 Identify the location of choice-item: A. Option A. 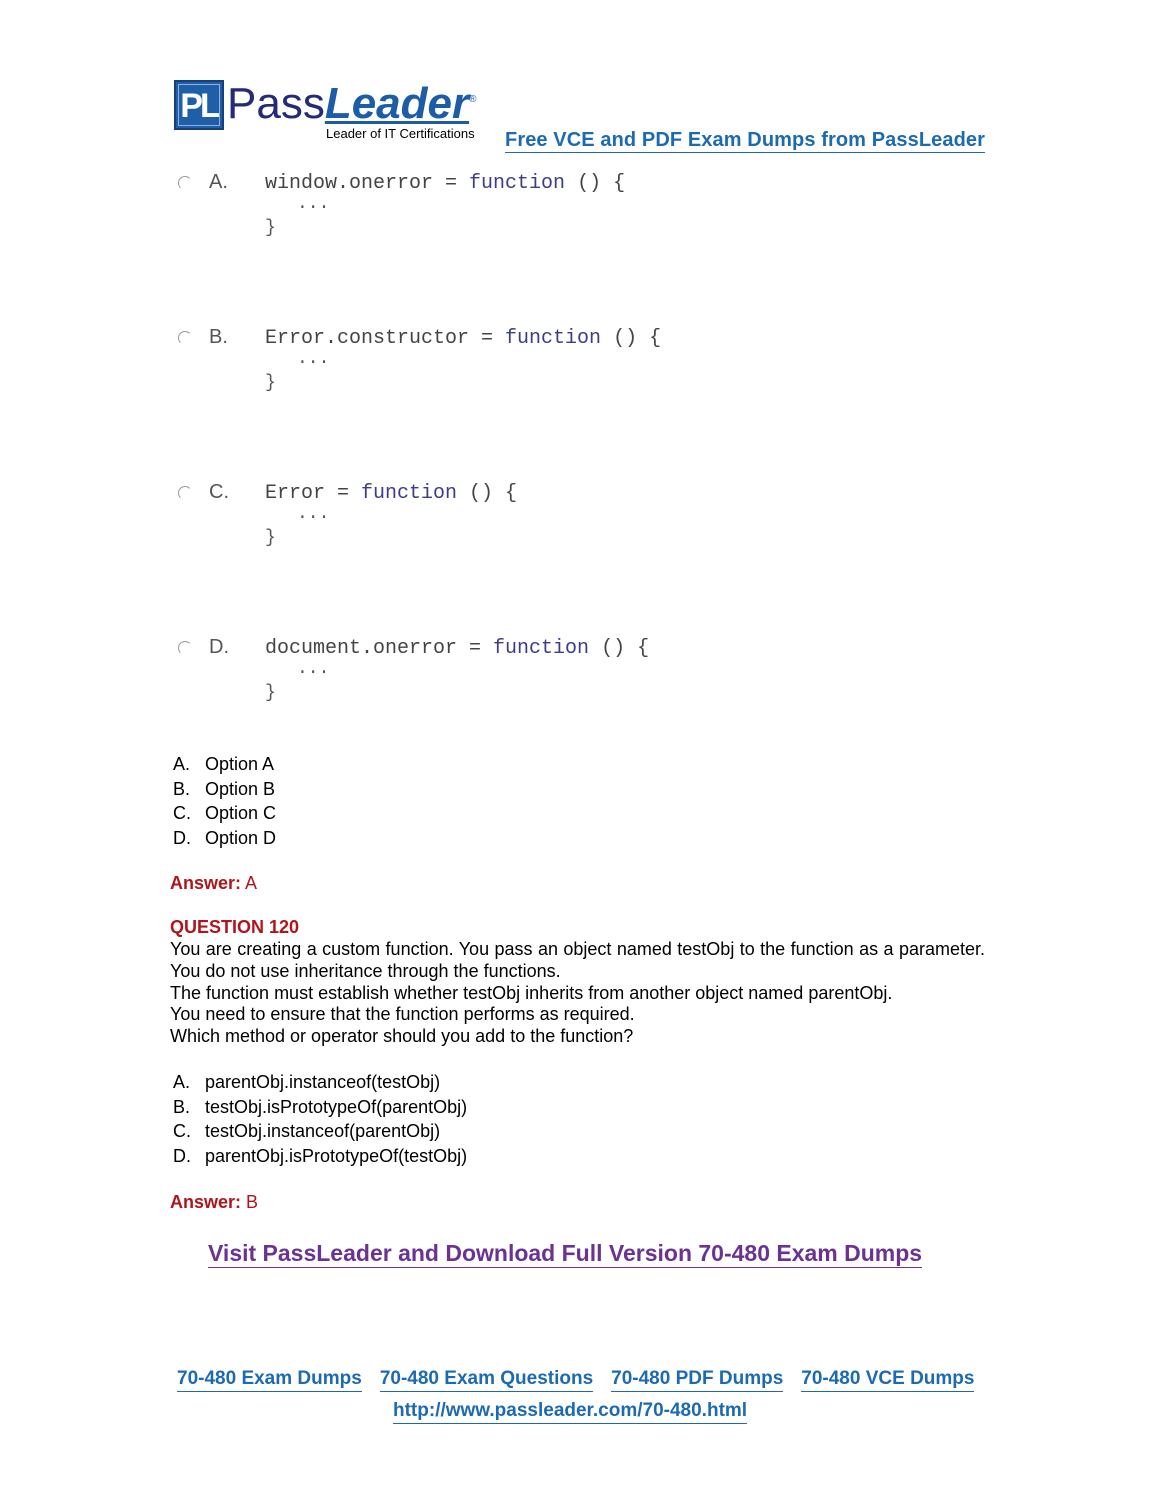
(224, 764).